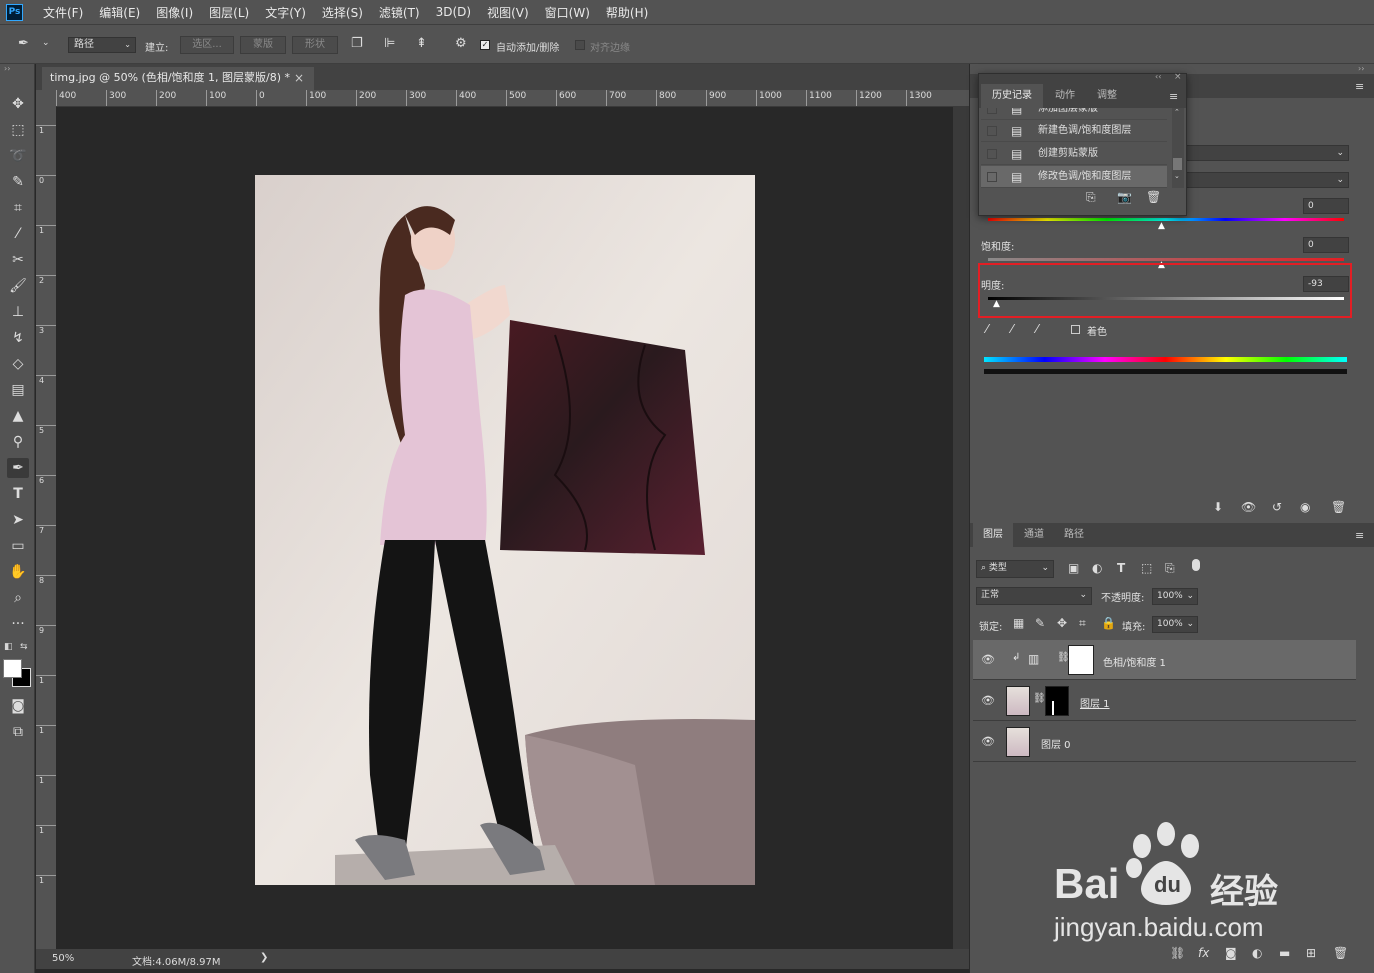 This screenshot has width=1374, height=973. Describe the element at coordinates (1074, 535) in the screenshot. I see `tab-paths: 路径` at that location.